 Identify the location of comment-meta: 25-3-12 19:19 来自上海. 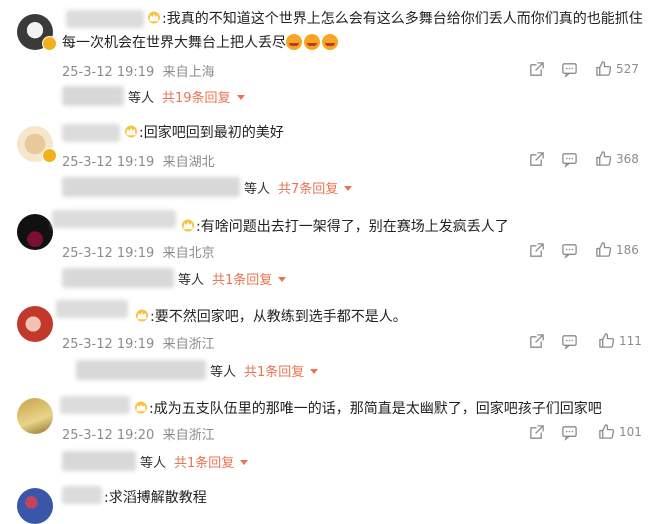
(138, 72).